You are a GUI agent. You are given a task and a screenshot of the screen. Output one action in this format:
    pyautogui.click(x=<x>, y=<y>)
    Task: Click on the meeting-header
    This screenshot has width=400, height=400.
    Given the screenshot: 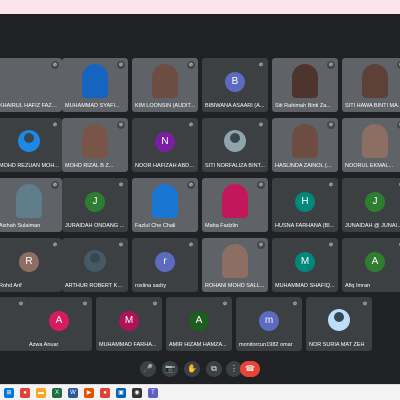 What is the action you would take?
    pyautogui.click(x=200, y=35)
    